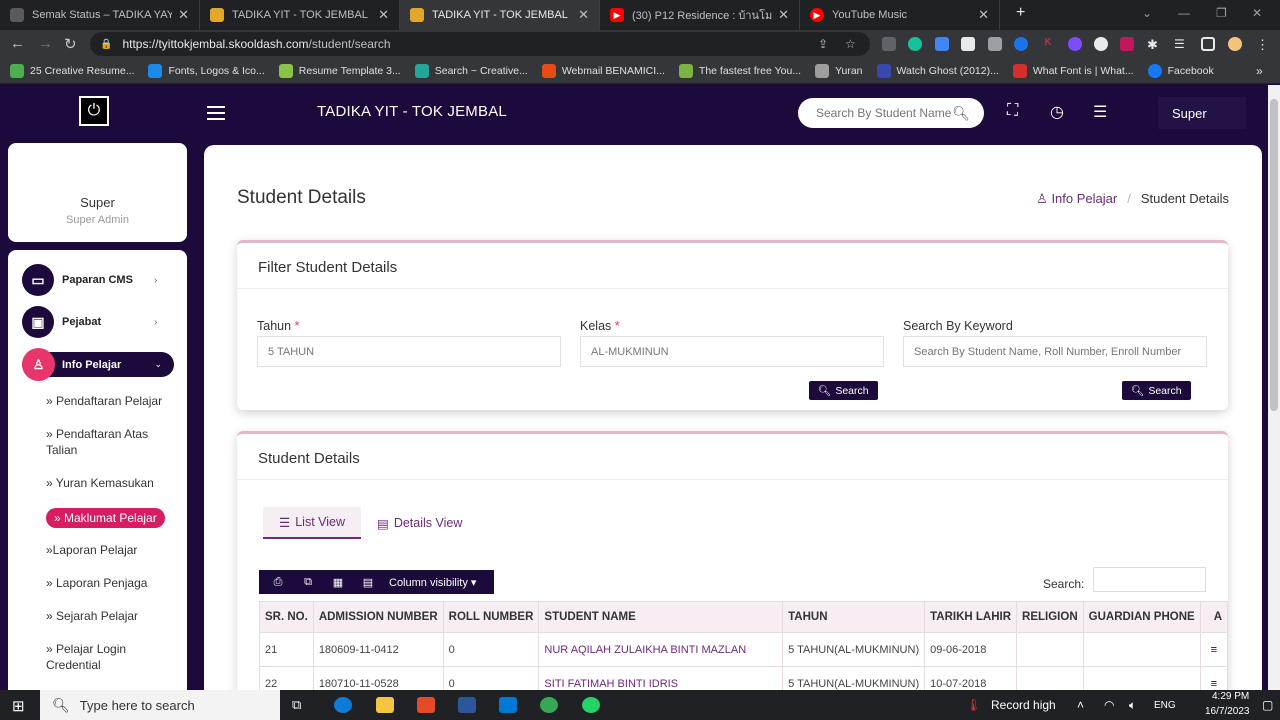 Image resolution: width=1280 pixels, height=720 pixels. Describe the element at coordinates (111, 550) in the screenshot. I see `sidebar-sub-laporan-pelajar: »Laporan Pelajar` at that location.